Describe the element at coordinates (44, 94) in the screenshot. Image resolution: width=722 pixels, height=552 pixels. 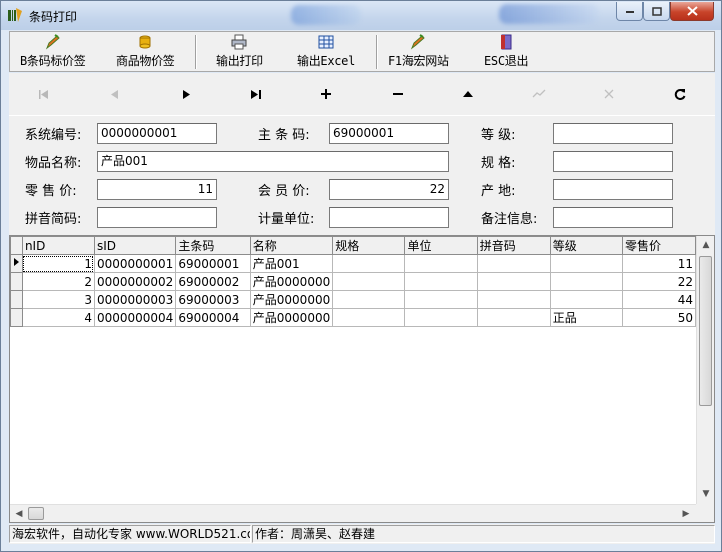
I see `nav-first-button` at that location.